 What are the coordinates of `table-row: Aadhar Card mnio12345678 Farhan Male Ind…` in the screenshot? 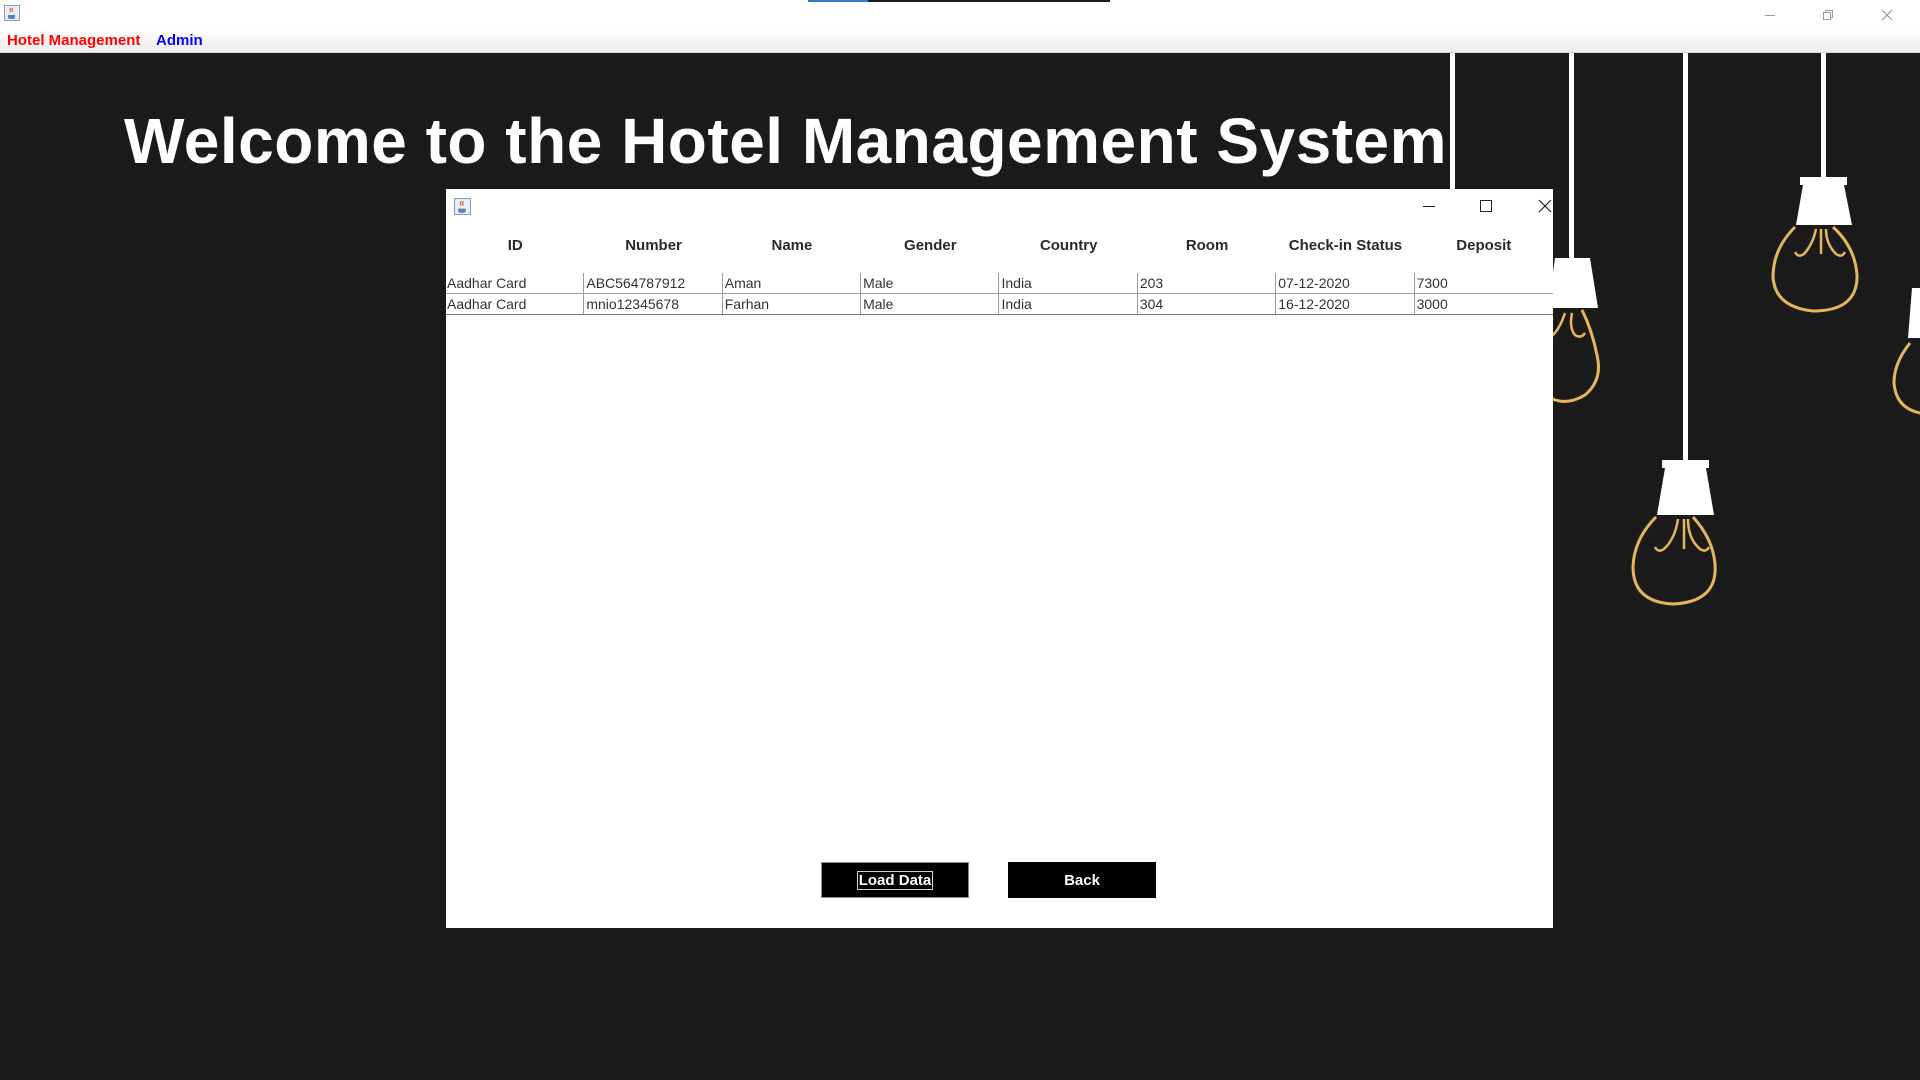 It's located at (999, 304).